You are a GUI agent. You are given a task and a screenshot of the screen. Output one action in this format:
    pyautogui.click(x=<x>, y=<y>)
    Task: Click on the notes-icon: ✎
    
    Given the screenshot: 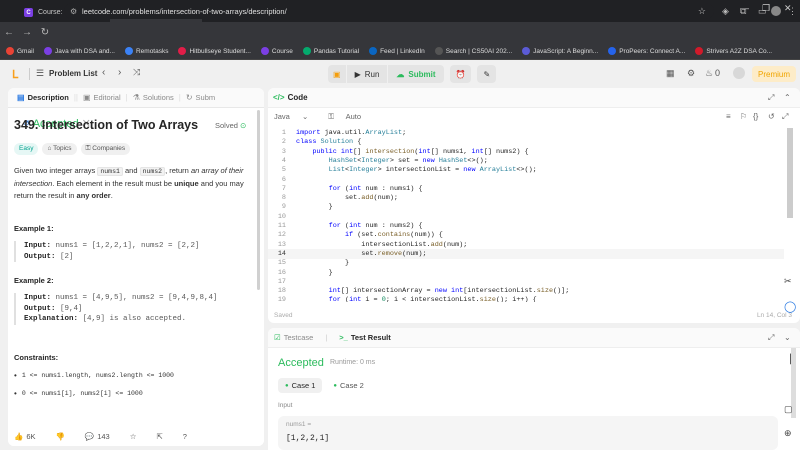 What is the action you would take?
    pyautogui.click(x=487, y=74)
    